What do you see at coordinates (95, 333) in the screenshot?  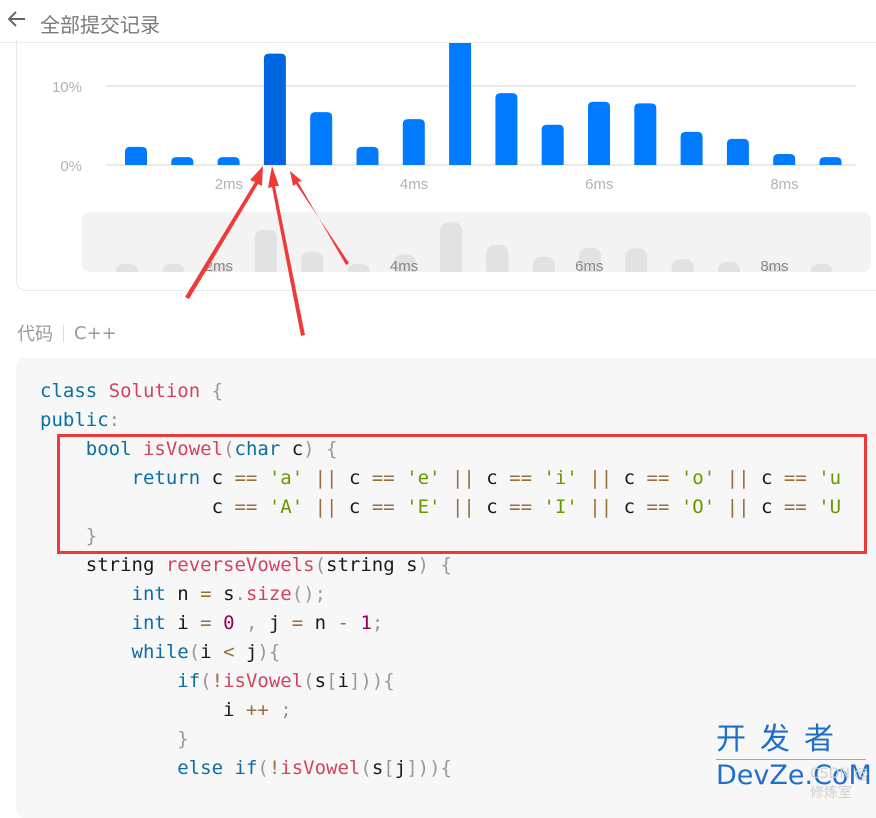 I see `language-label: C++` at bounding box center [95, 333].